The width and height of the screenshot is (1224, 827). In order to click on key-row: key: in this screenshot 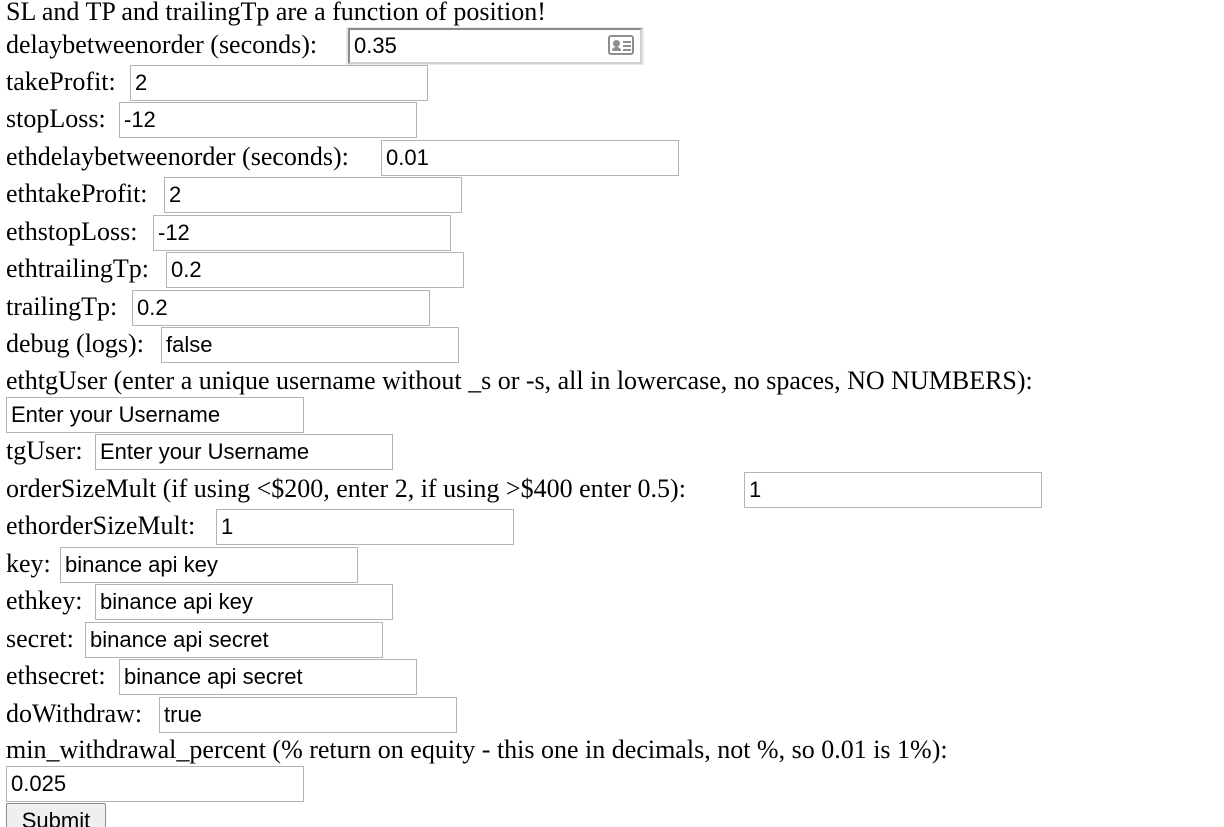, I will do `click(28, 564)`.